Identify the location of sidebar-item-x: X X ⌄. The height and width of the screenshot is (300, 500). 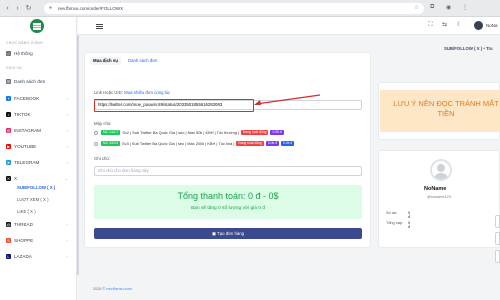
(39, 178).